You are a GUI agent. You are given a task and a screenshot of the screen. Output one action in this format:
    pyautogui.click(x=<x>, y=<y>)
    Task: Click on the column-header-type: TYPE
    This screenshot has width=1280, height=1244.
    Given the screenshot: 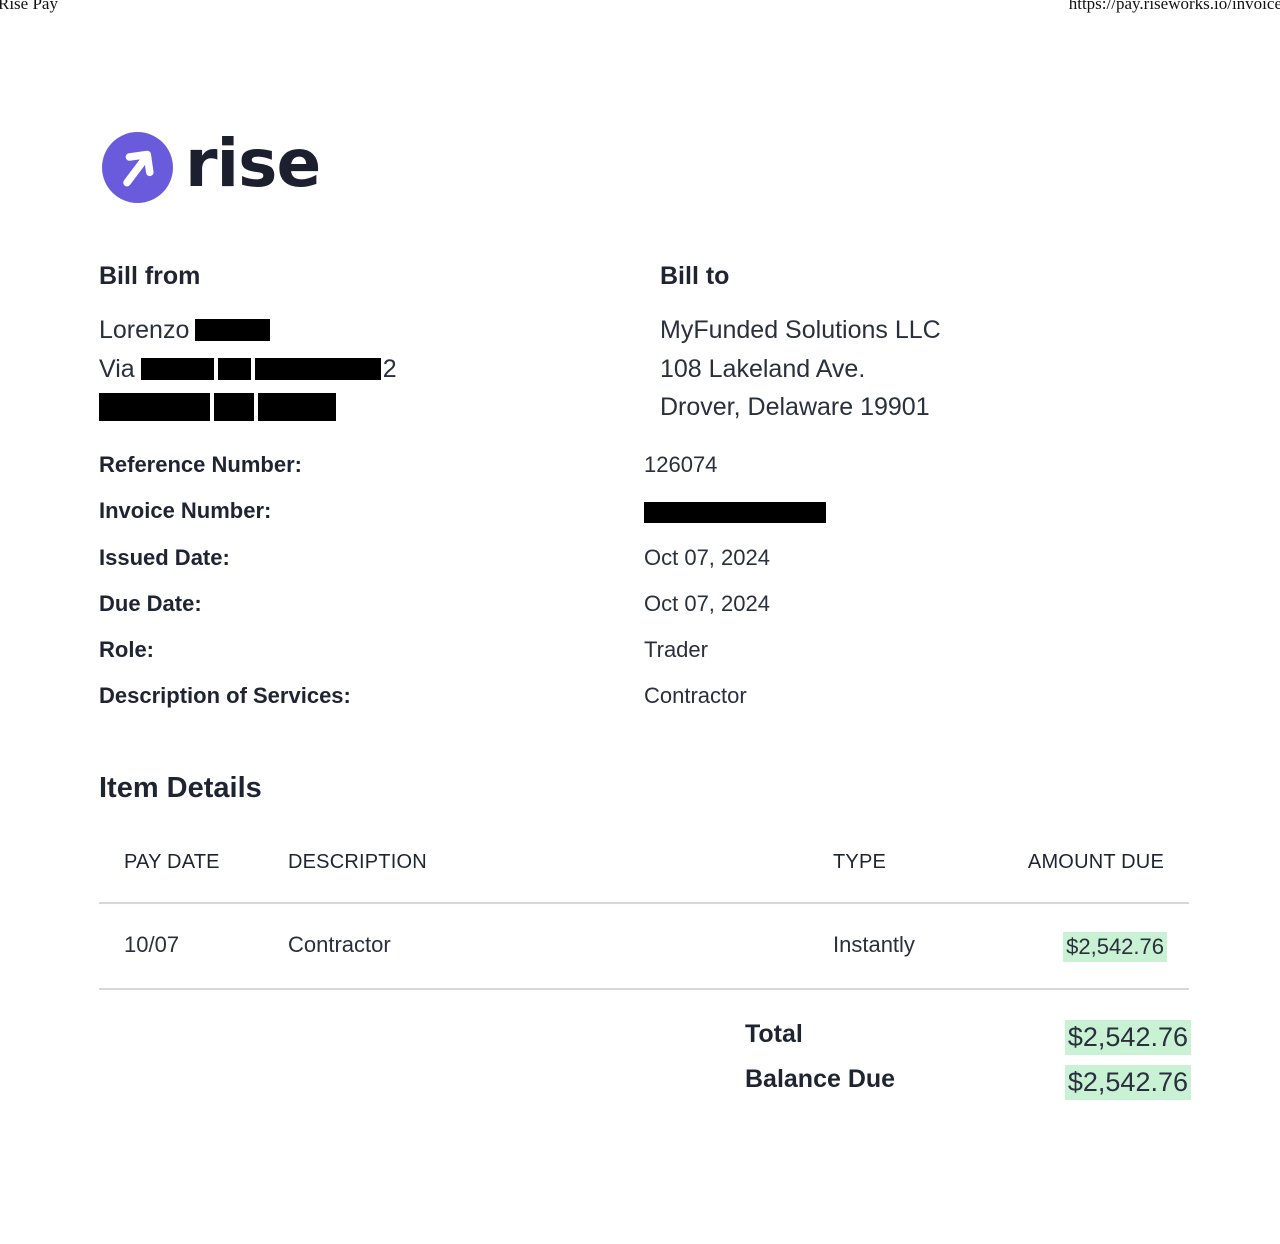 What is the action you would take?
    pyautogui.click(x=860, y=862)
    